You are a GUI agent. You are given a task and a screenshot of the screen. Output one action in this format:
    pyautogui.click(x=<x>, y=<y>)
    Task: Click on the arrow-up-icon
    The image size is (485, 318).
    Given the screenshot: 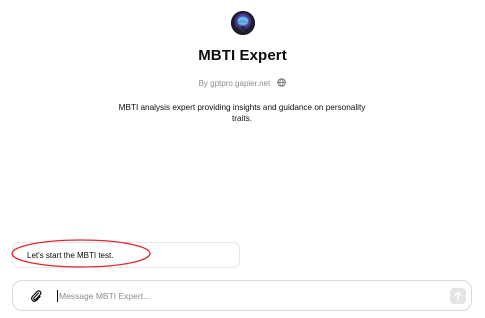 What is the action you would take?
    pyautogui.click(x=458, y=296)
    